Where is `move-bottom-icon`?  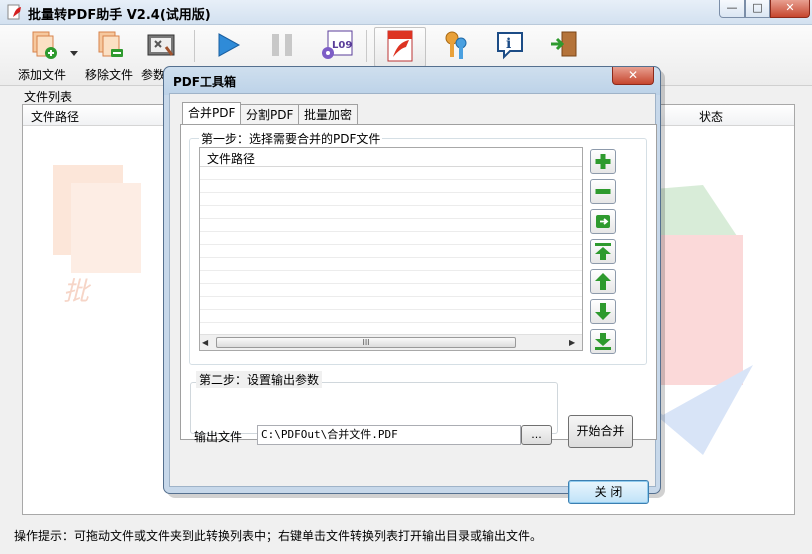 move-bottom-icon is located at coordinates (603, 341).